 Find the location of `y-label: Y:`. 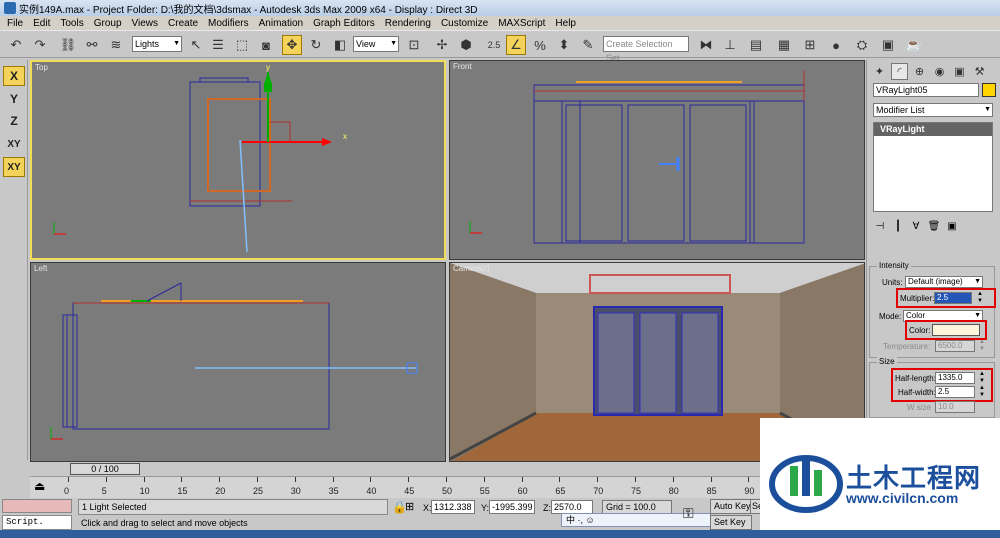

y-label: Y: is located at coordinates (485, 508).